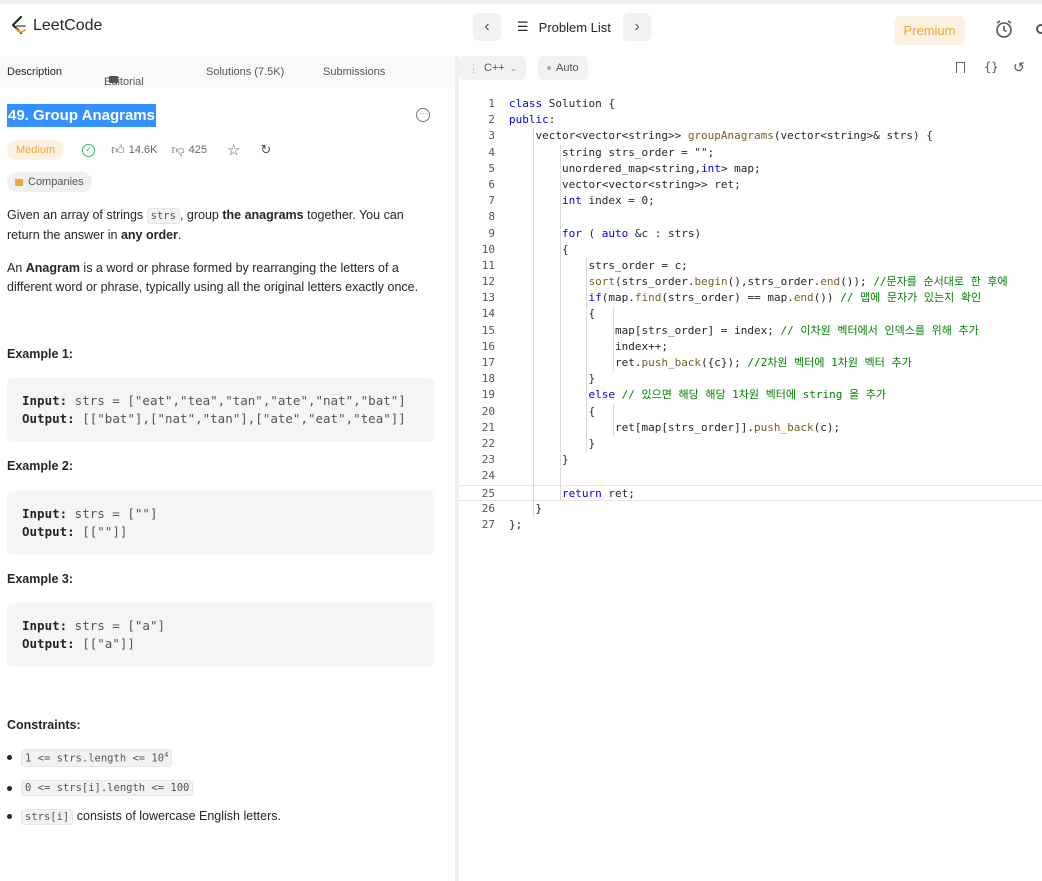 This screenshot has width=1042, height=881. I want to click on line-content: };, so click(516, 524).